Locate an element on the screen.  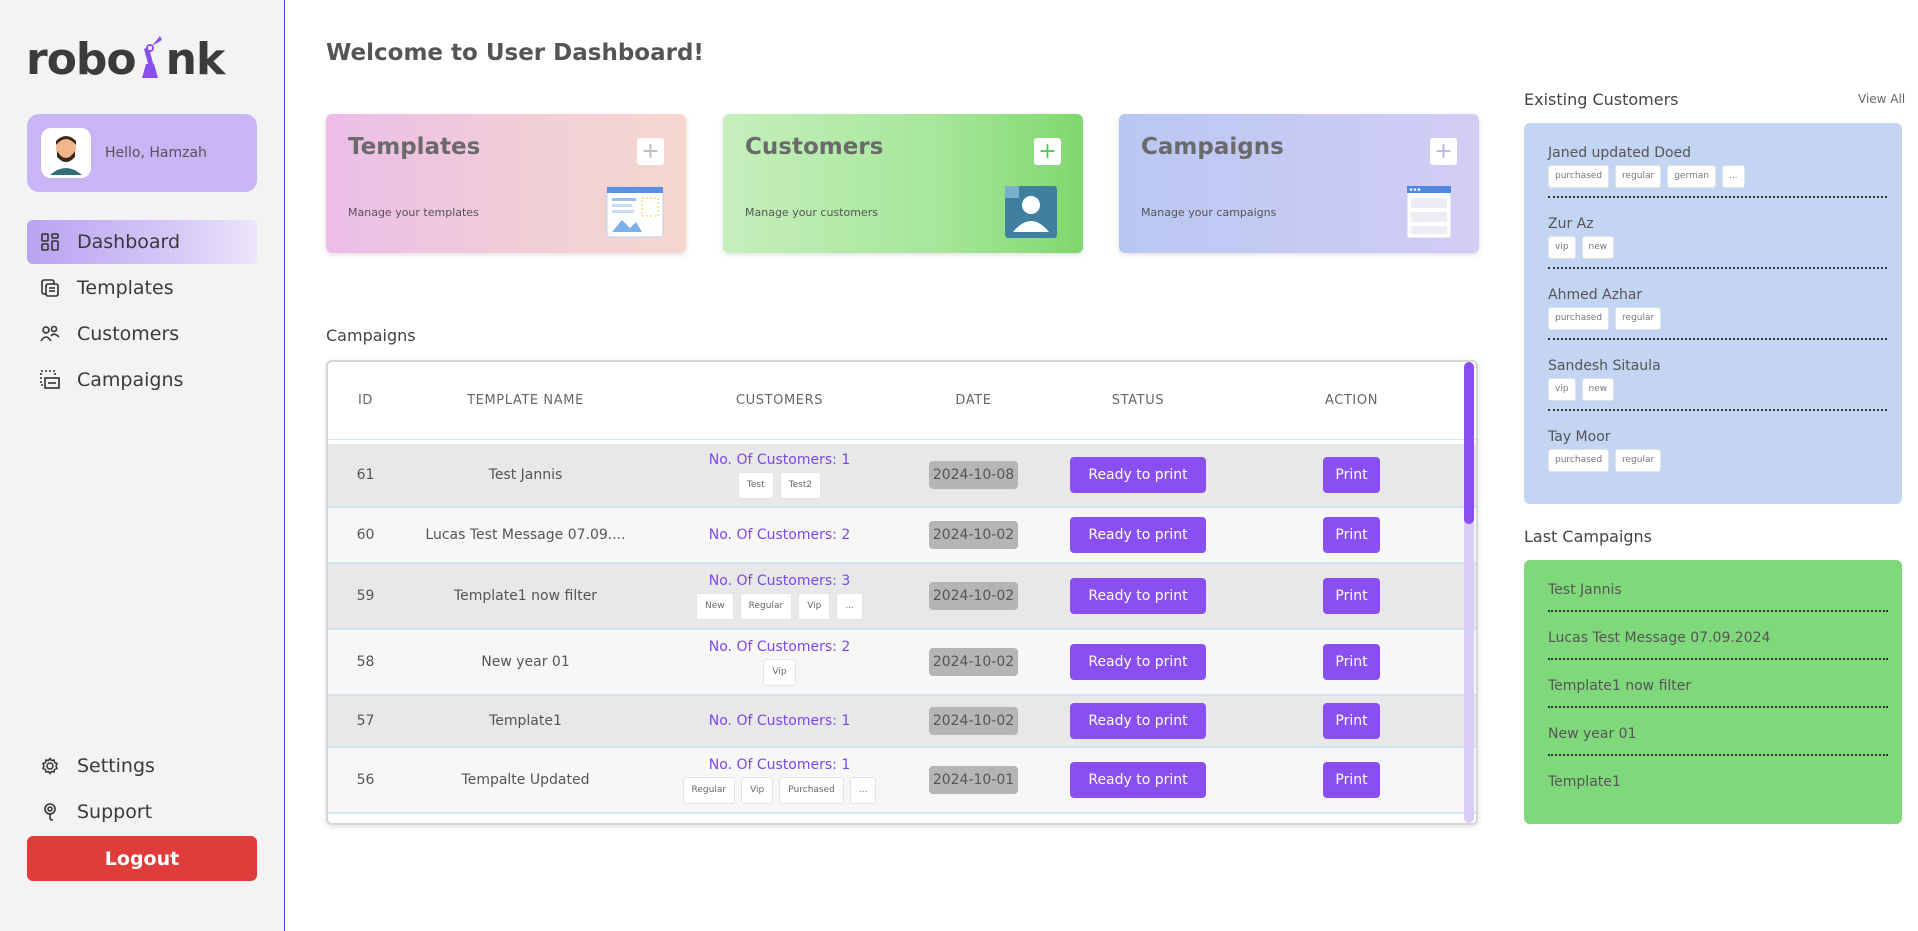
templates-card-desc: Manage your templates is located at coordinates (413, 212).